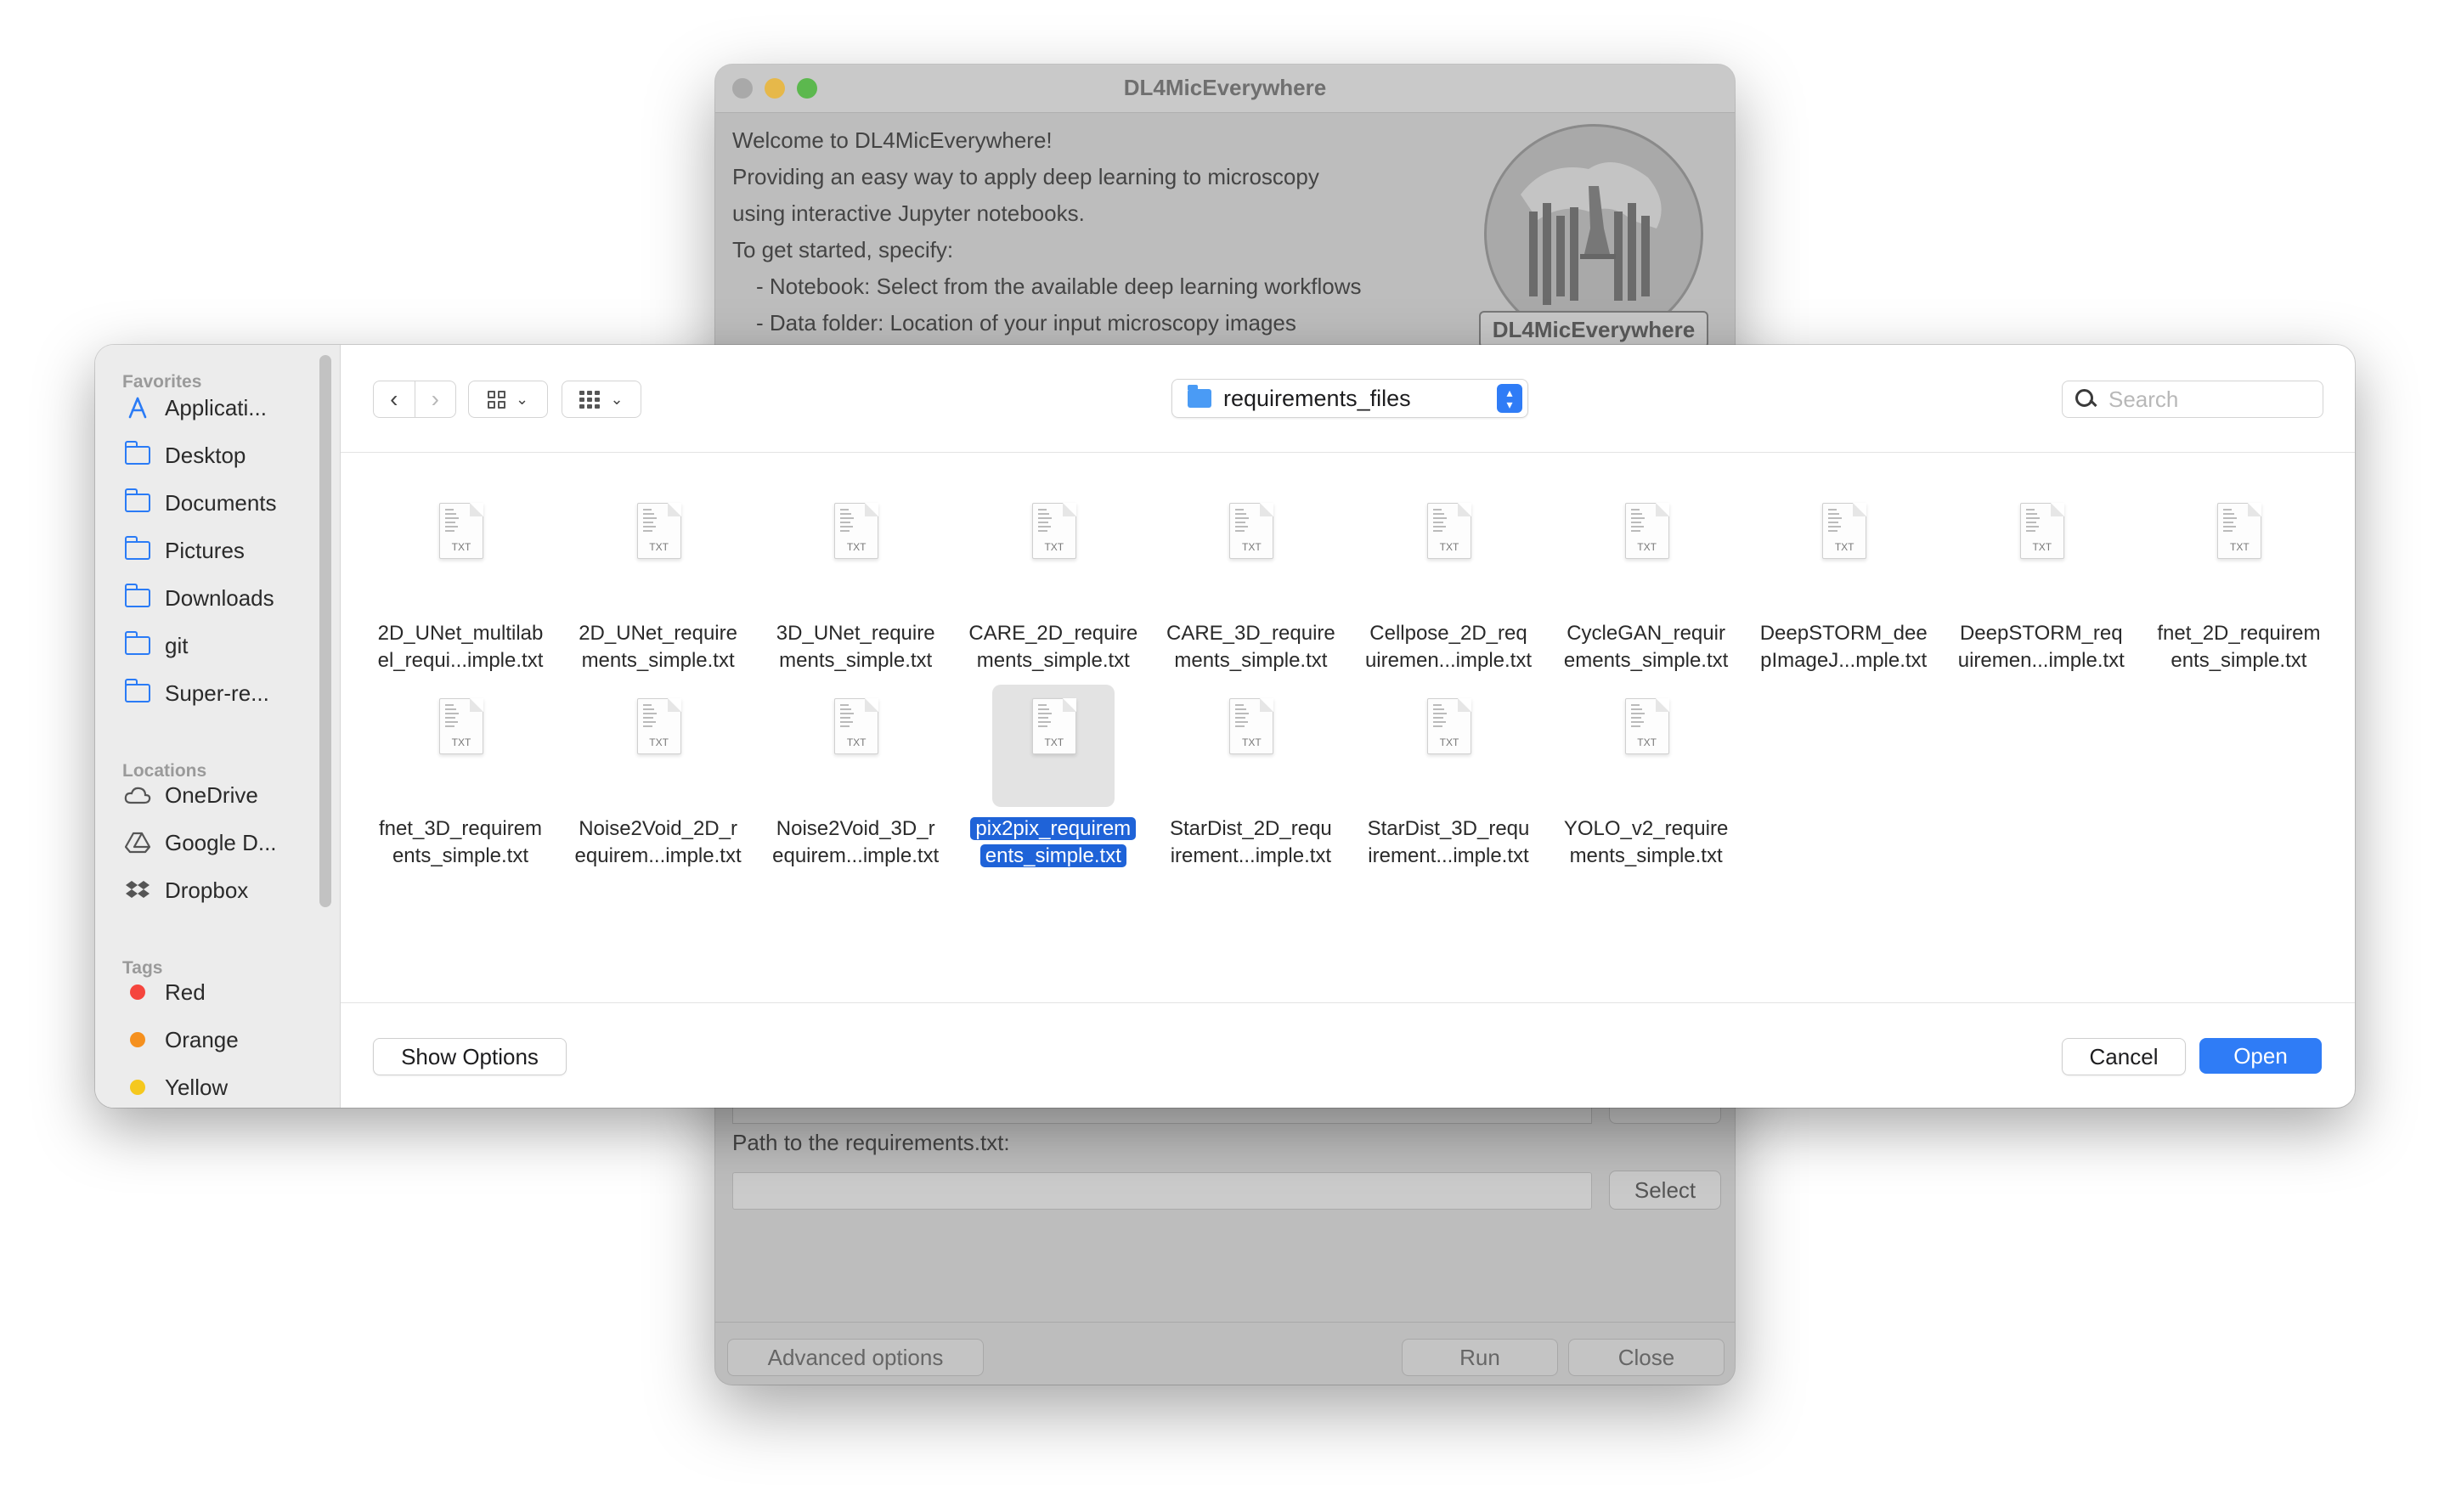 This screenshot has height=1512, width=2450. Describe the element at coordinates (892, 140) in the screenshot. I see `welcome-line: Welcome to DL4MicEverywhere!` at that location.